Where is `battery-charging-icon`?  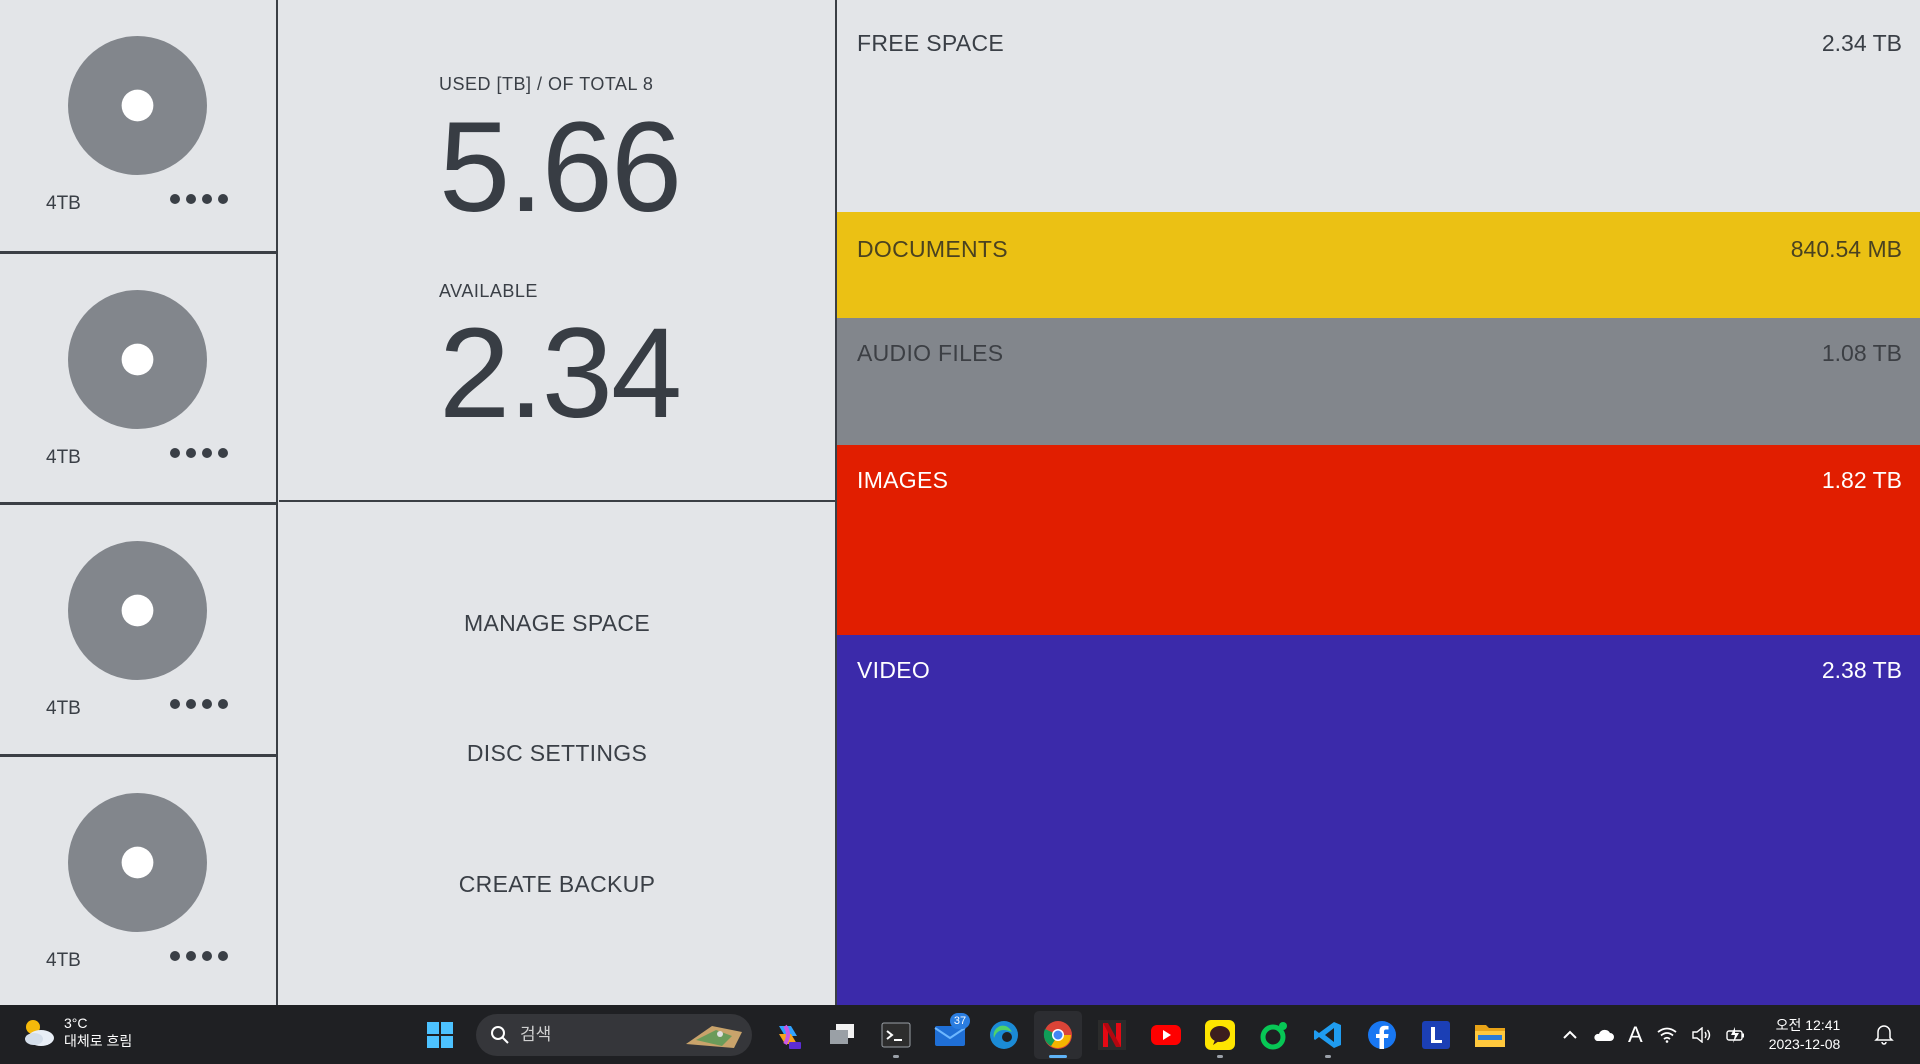 battery-charging-icon is located at coordinates (1734, 1034).